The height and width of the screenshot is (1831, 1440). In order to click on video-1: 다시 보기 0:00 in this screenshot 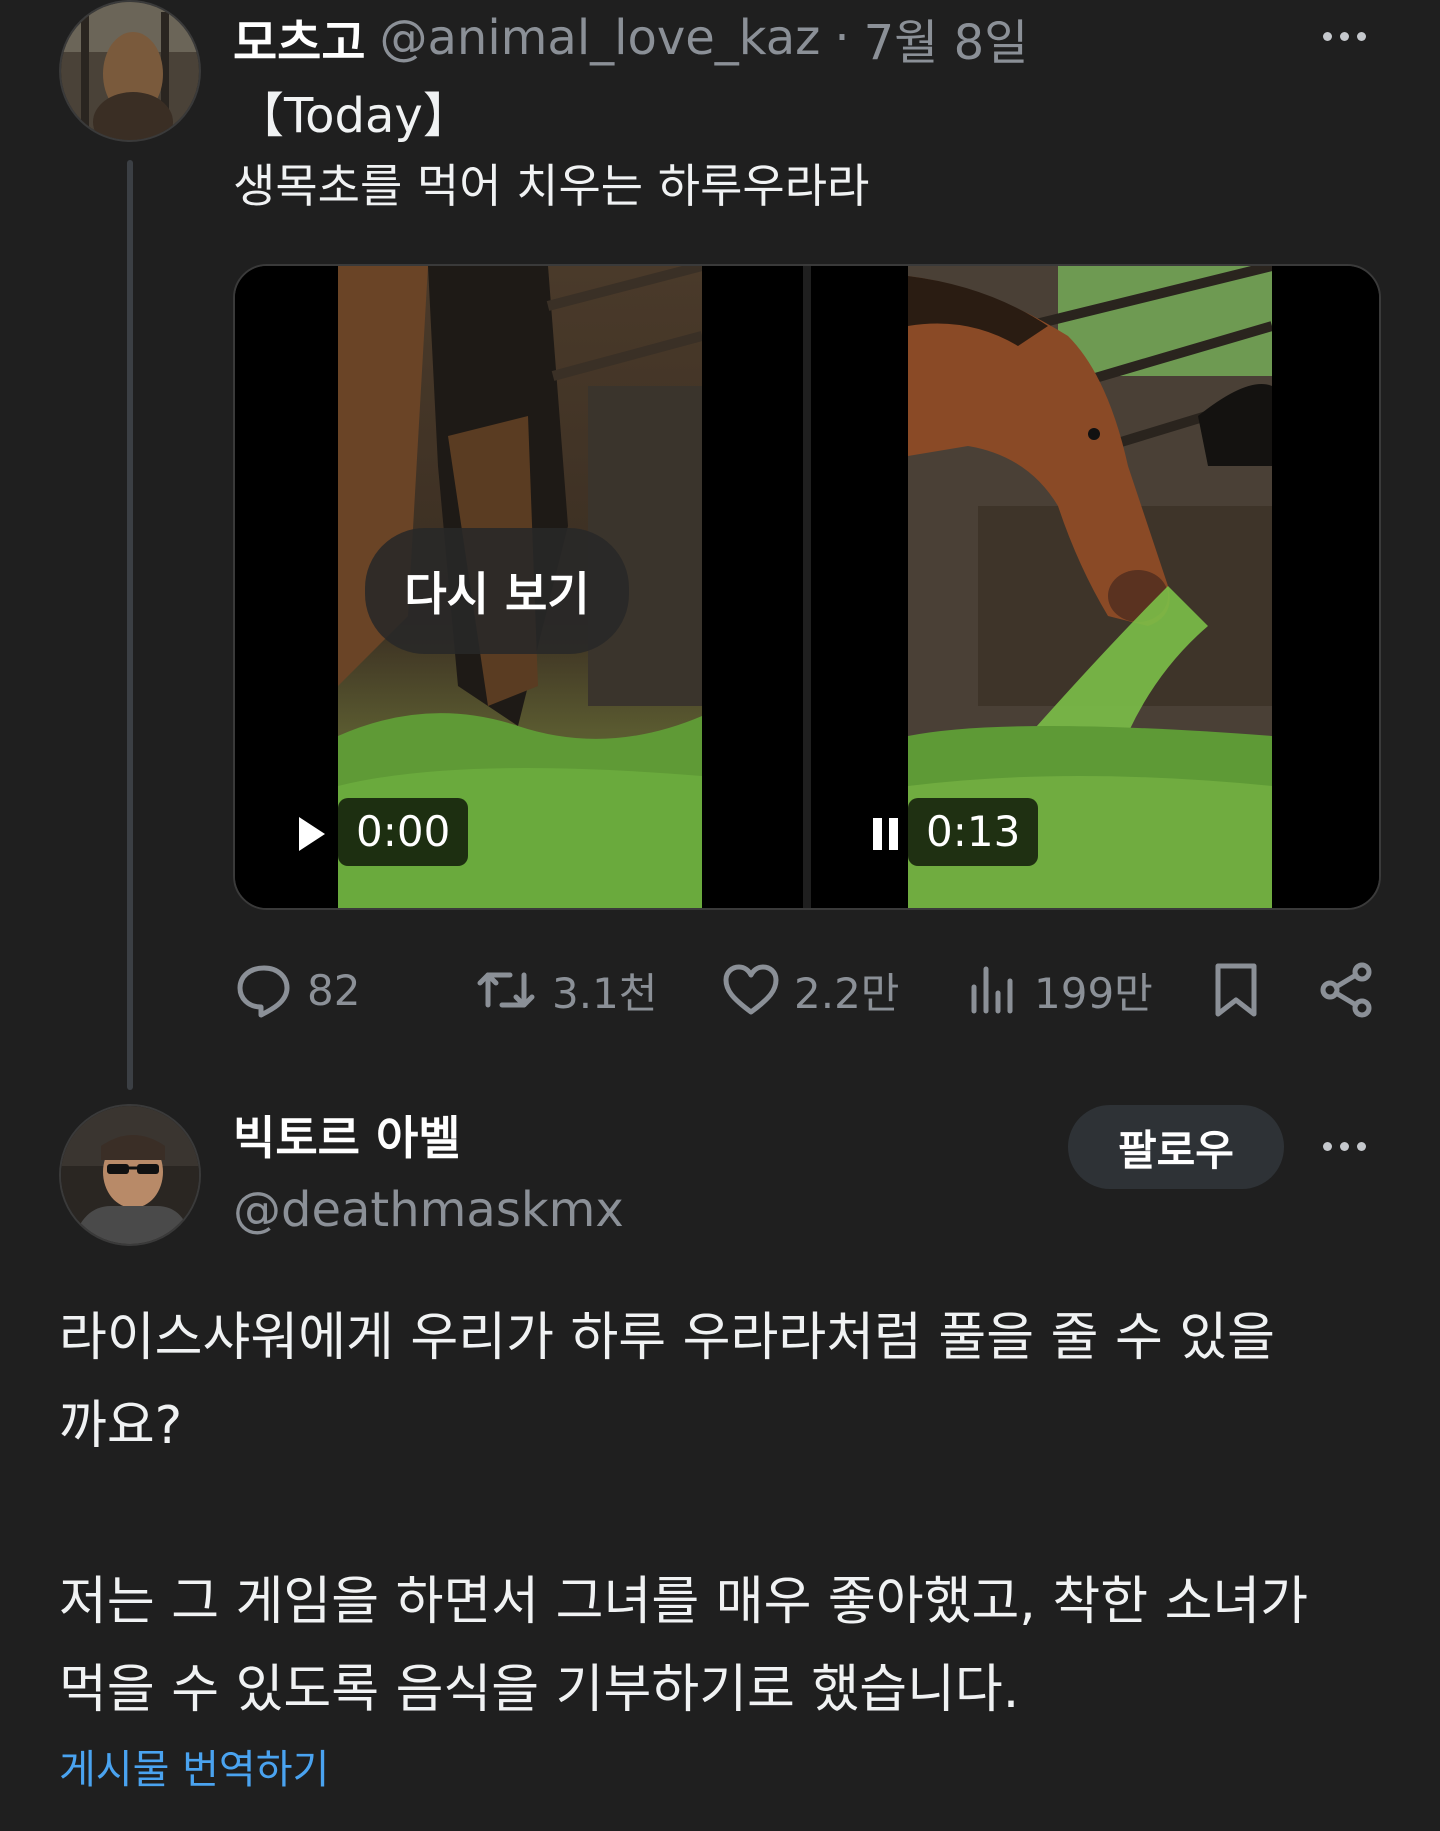, I will do `click(521, 587)`.